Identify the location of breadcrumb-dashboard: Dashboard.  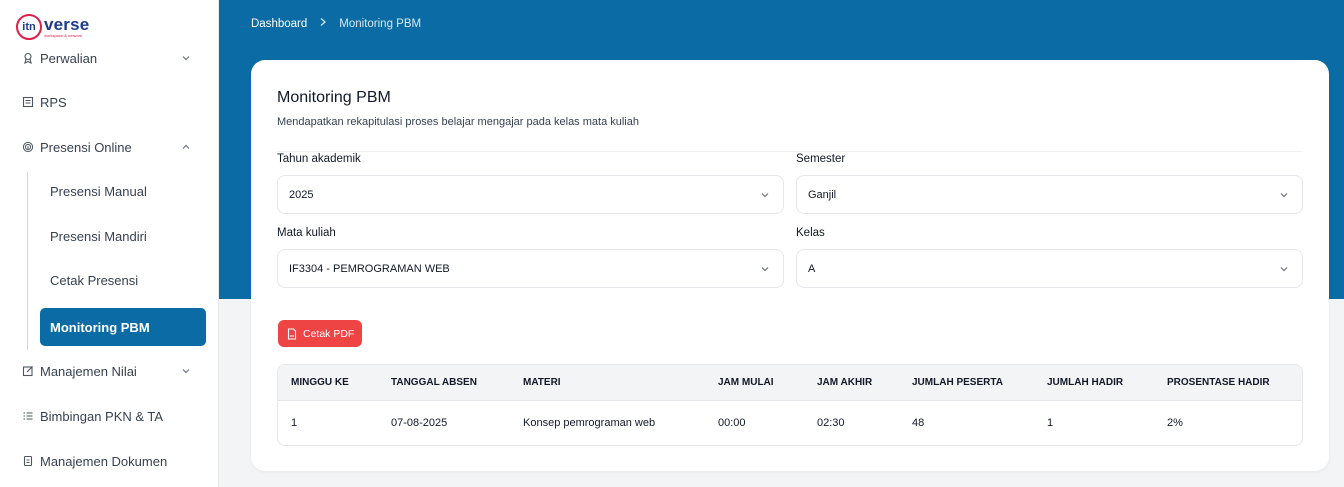
(279, 24).